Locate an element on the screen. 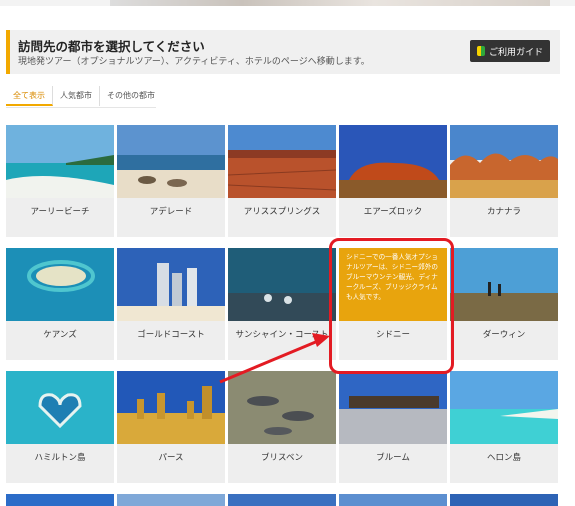 This screenshot has width=575, height=506. city-name: ハミルトン島 is located at coordinates (60, 458).